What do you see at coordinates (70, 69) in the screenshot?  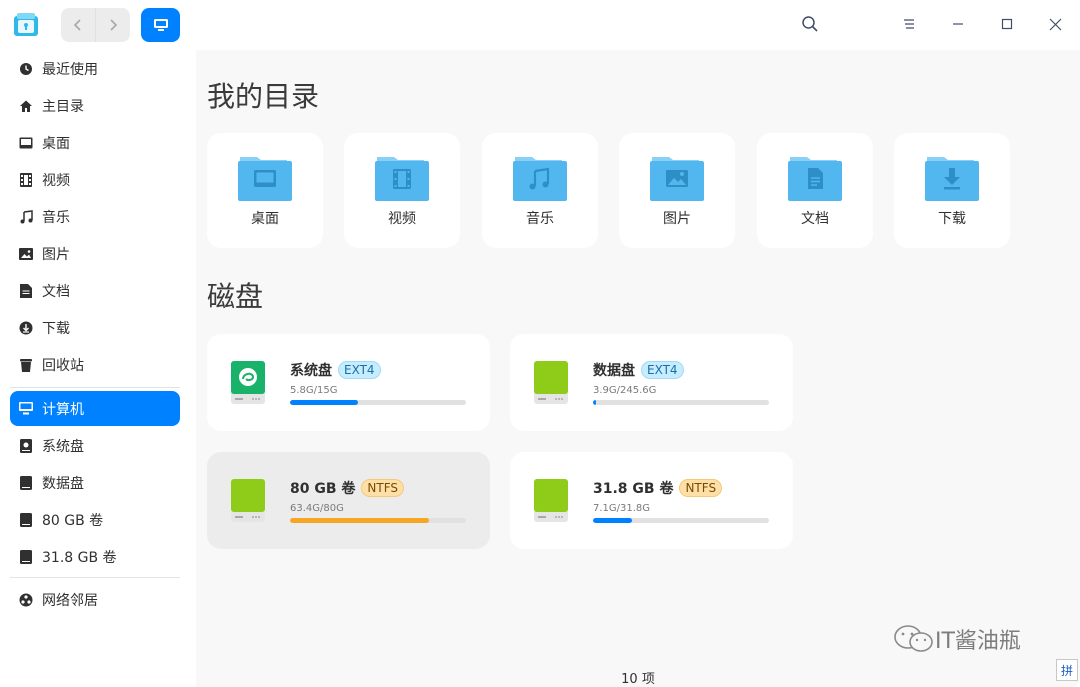 I see `sidebar-item-label: 最近使用` at bounding box center [70, 69].